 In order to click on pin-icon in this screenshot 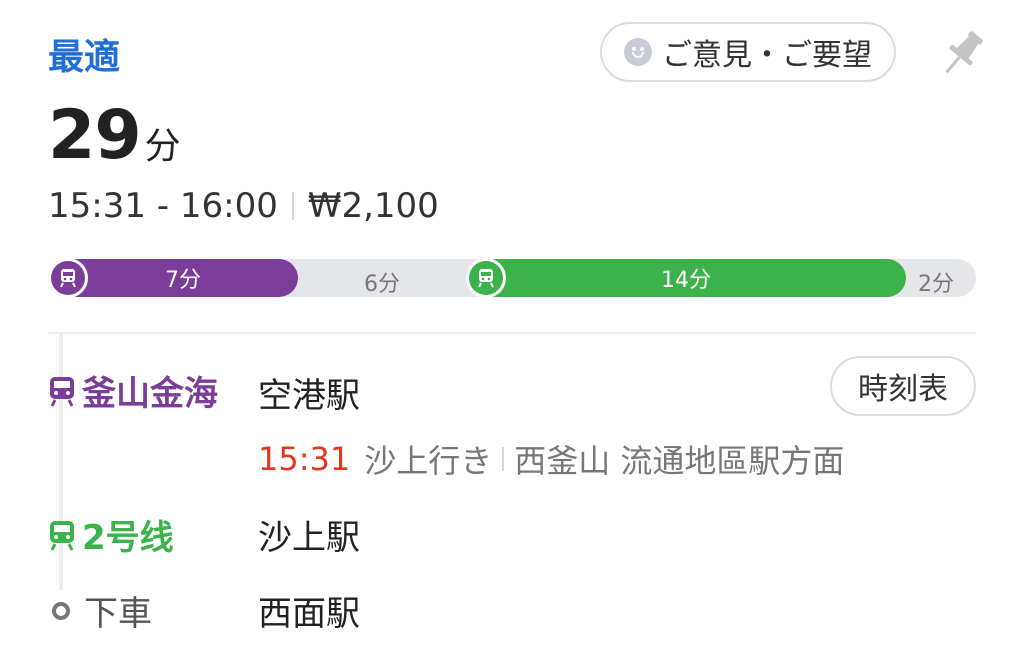, I will do `click(962, 54)`.